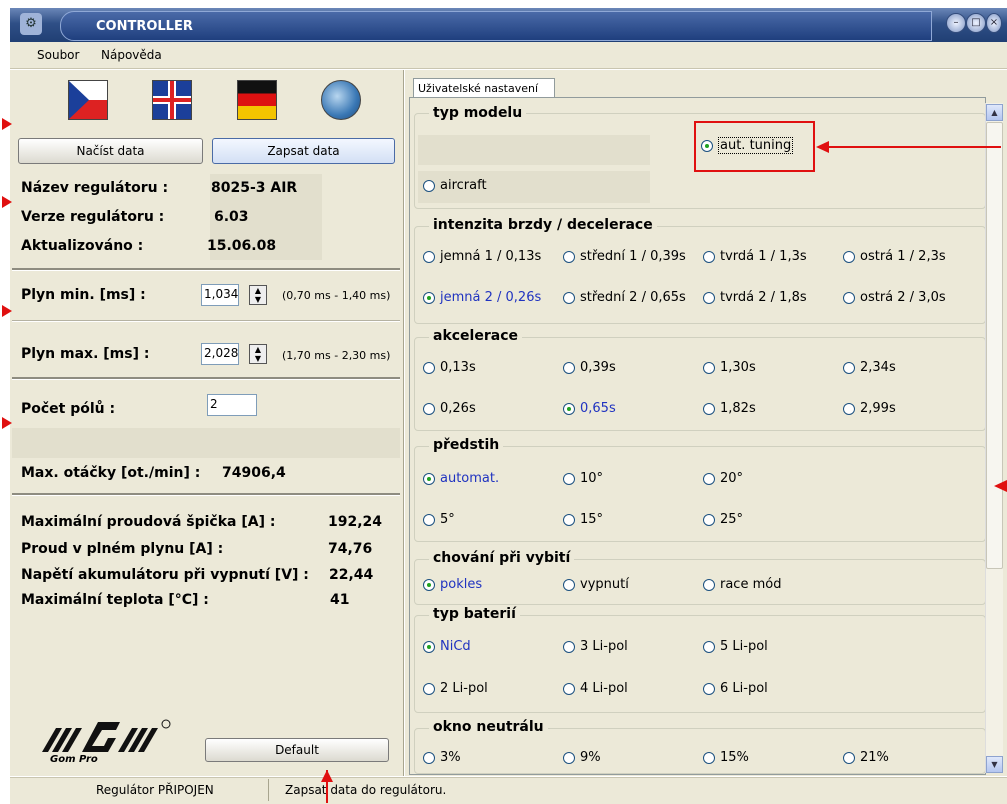 This screenshot has width=1007, height=804. I want to click on throttle-max-range: (1,70 ms - 2,30 ms), so click(336, 355).